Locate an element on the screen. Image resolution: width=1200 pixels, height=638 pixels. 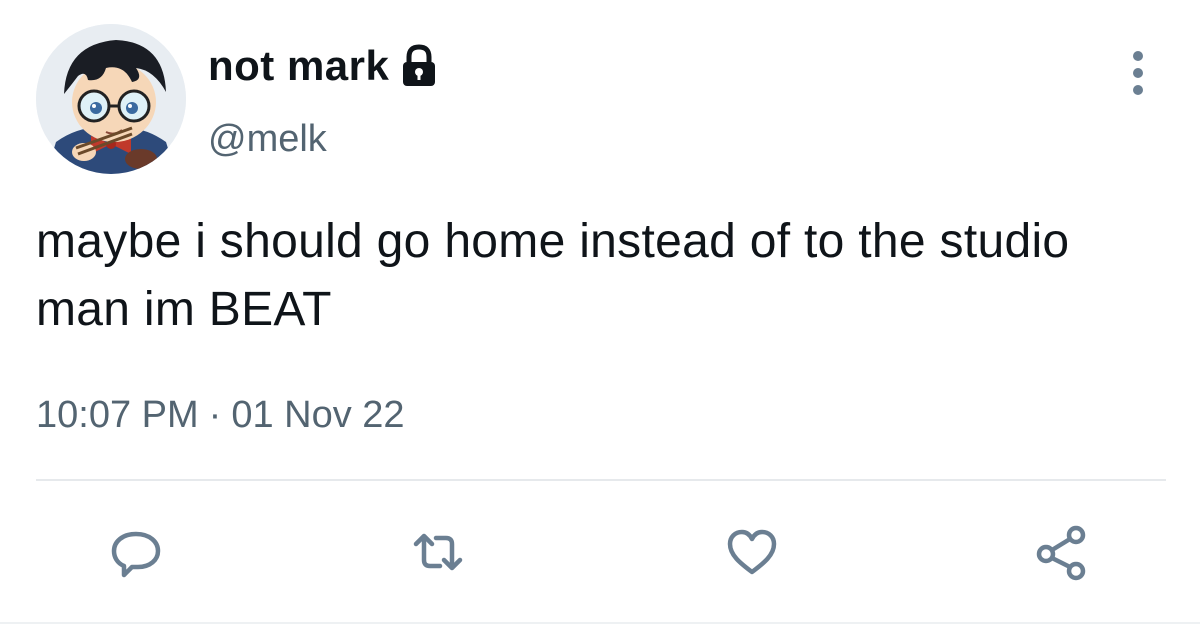
display-name: not mark is located at coordinates (298, 66).